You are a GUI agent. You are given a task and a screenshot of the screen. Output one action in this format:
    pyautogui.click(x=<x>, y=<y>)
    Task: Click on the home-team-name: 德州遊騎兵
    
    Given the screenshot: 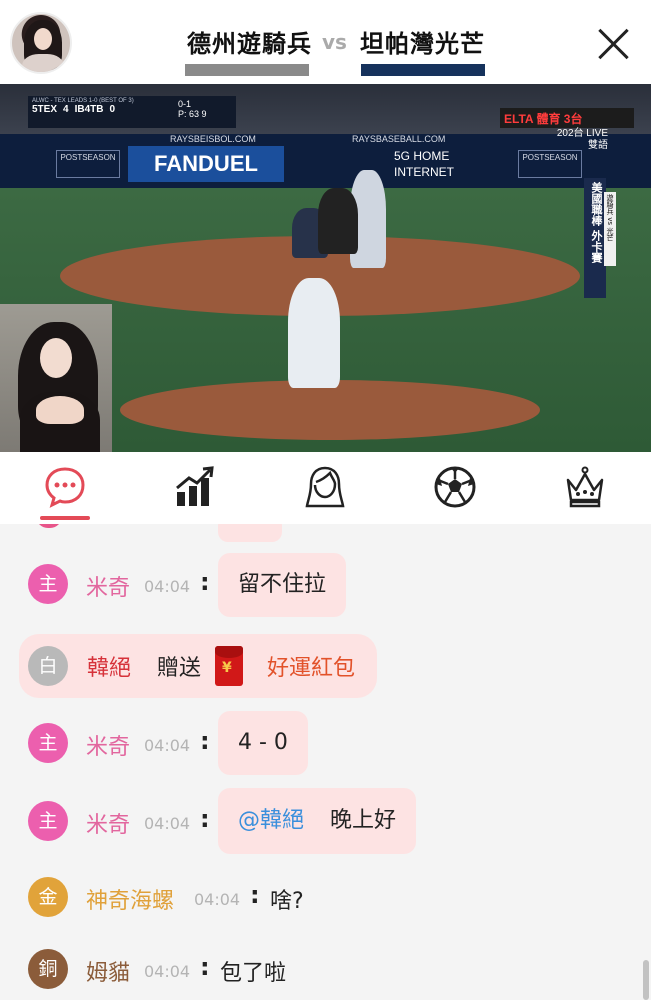 What is the action you would take?
    pyautogui.click(x=249, y=44)
    